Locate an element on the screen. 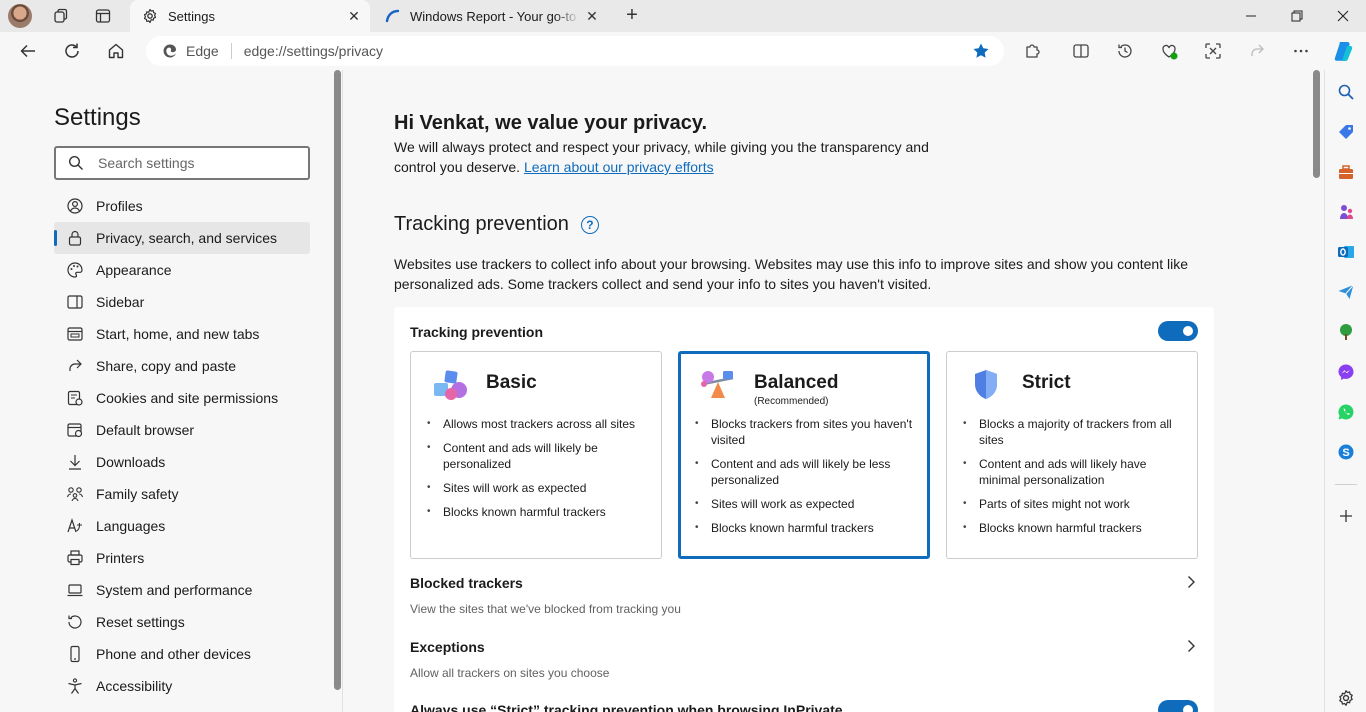 The width and height of the screenshot is (1366, 712). search-settings-box is located at coordinates (182, 163).